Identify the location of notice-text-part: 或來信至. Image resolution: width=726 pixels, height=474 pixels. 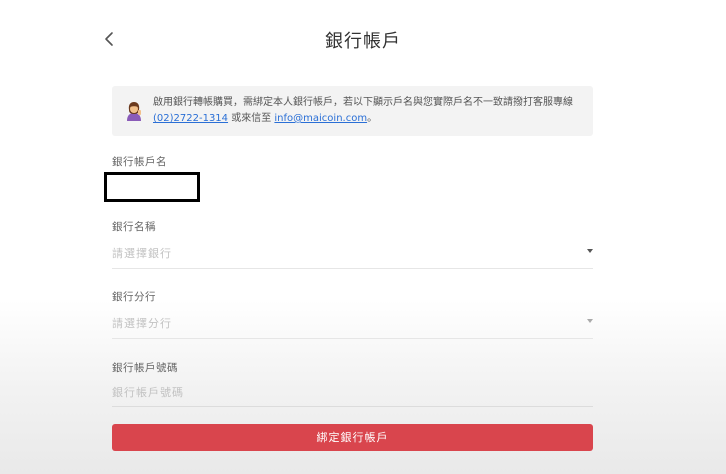
(251, 118).